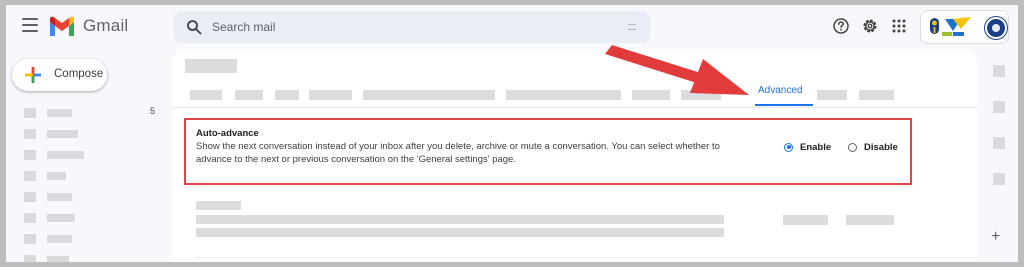  Describe the element at coordinates (33, 75) in the screenshot. I see `plus-icon` at that location.